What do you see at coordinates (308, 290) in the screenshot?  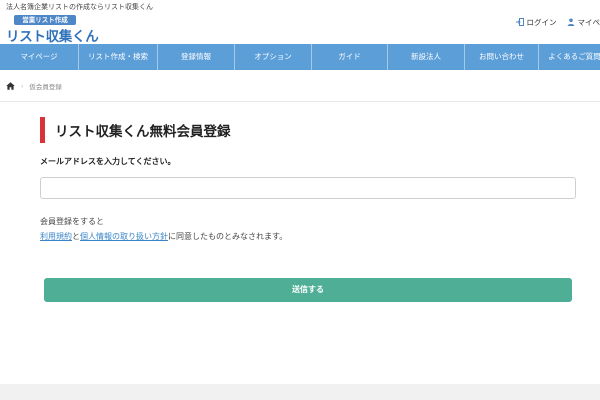 I see `submit-button: 送信する` at bounding box center [308, 290].